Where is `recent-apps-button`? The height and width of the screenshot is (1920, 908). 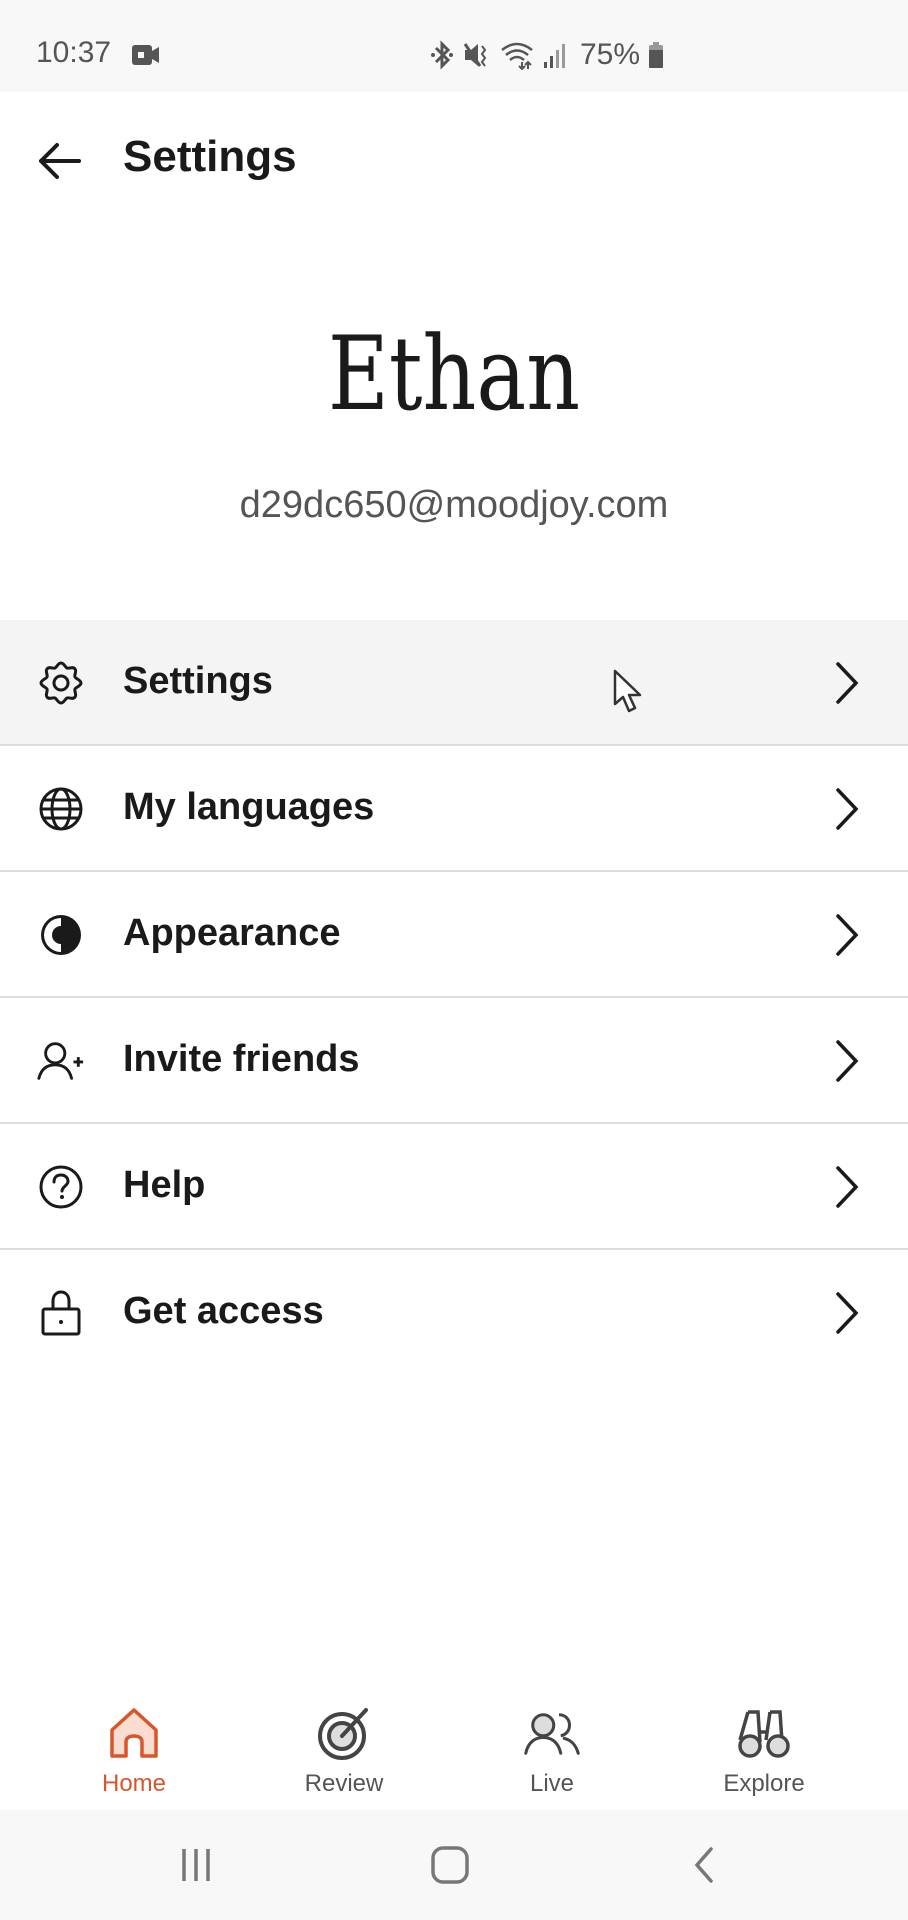 recent-apps-button is located at coordinates (196, 1865).